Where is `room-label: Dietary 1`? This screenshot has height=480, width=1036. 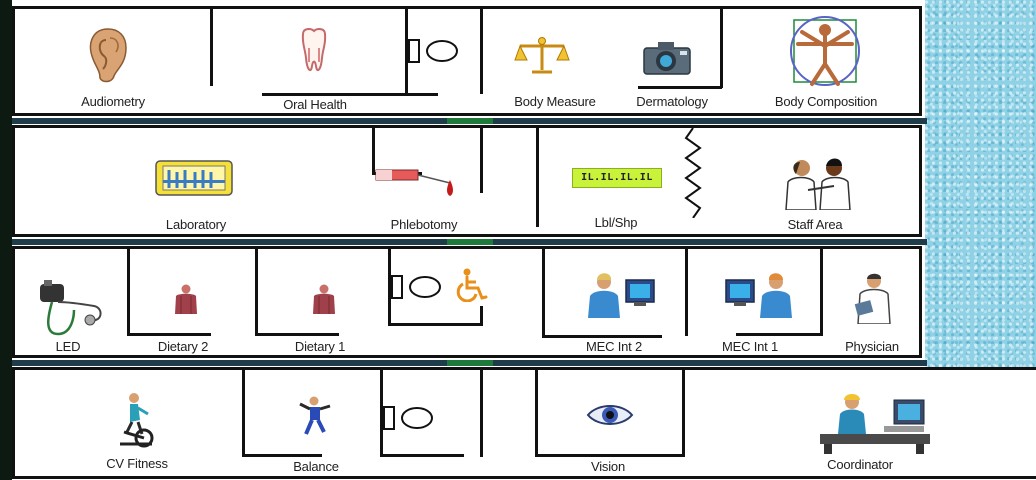 room-label: Dietary 1 is located at coordinates (320, 346).